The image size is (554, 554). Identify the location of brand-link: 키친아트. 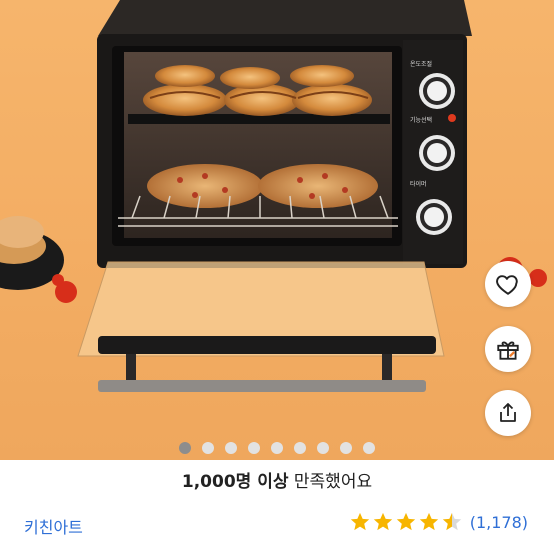
(53, 526).